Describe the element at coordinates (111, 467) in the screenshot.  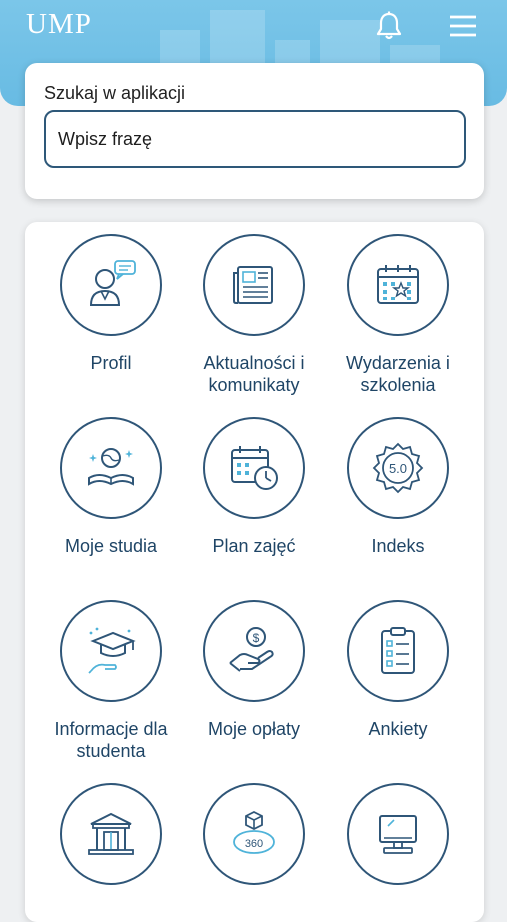
I see `book-globe-icon` at that location.